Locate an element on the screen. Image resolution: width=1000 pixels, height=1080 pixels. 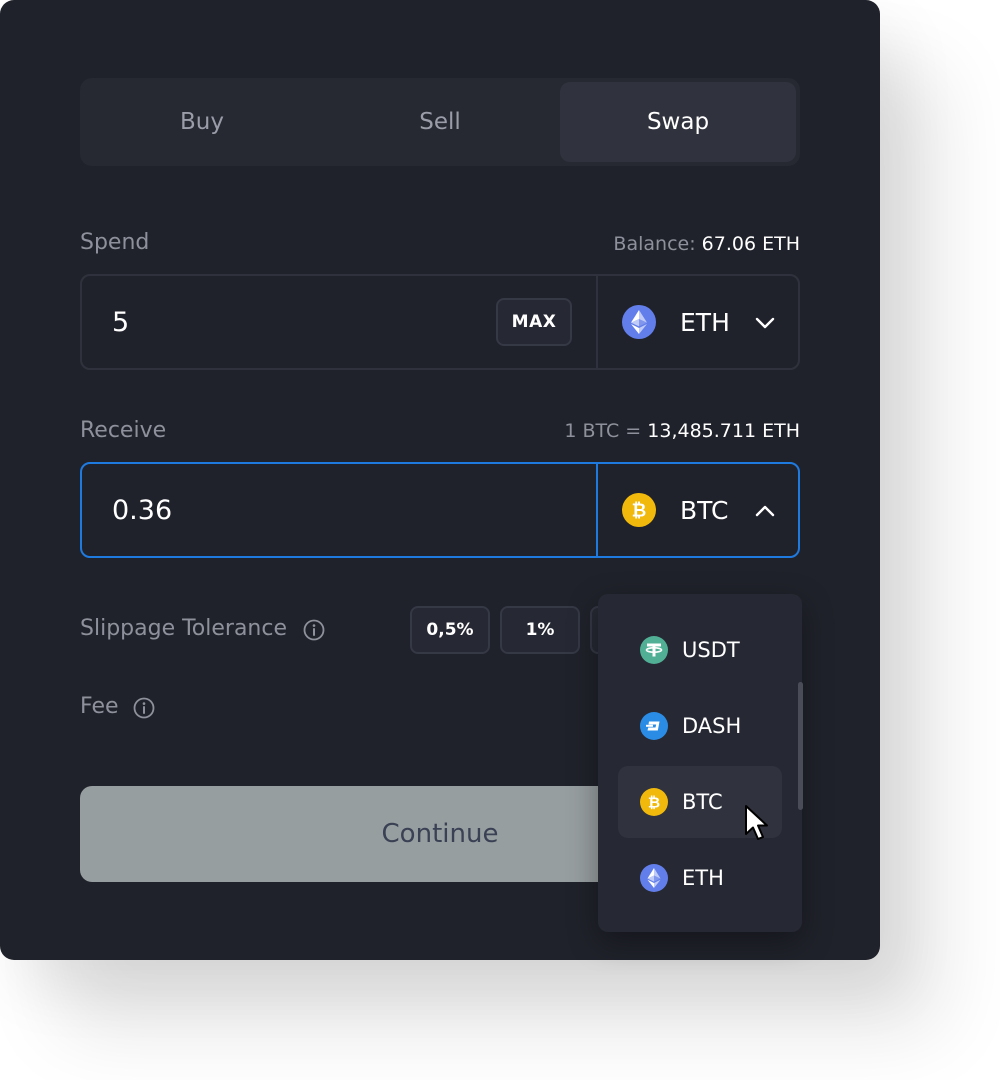
tab-swap: Swap is located at coordinates (678, 122).